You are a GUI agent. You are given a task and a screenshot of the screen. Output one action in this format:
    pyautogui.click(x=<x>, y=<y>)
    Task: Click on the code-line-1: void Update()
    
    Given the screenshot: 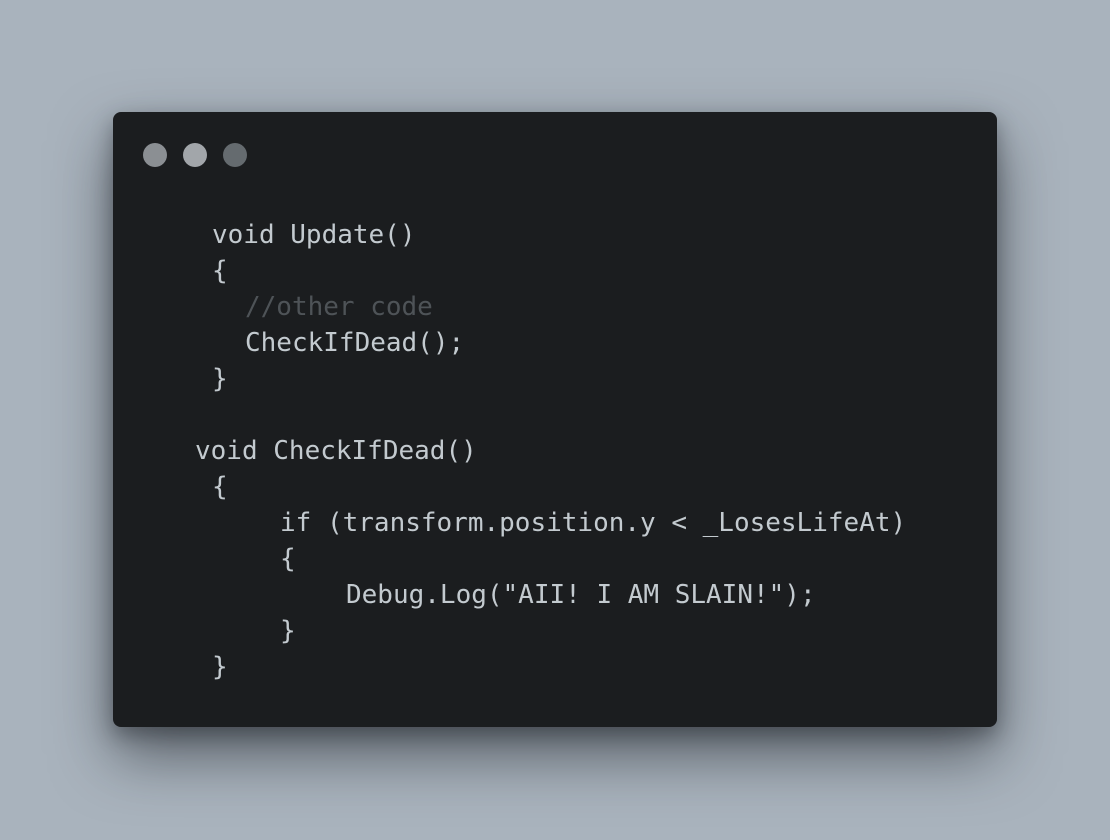 What is the action you would take?
    pyautogui.click(x=314, y=235)
    